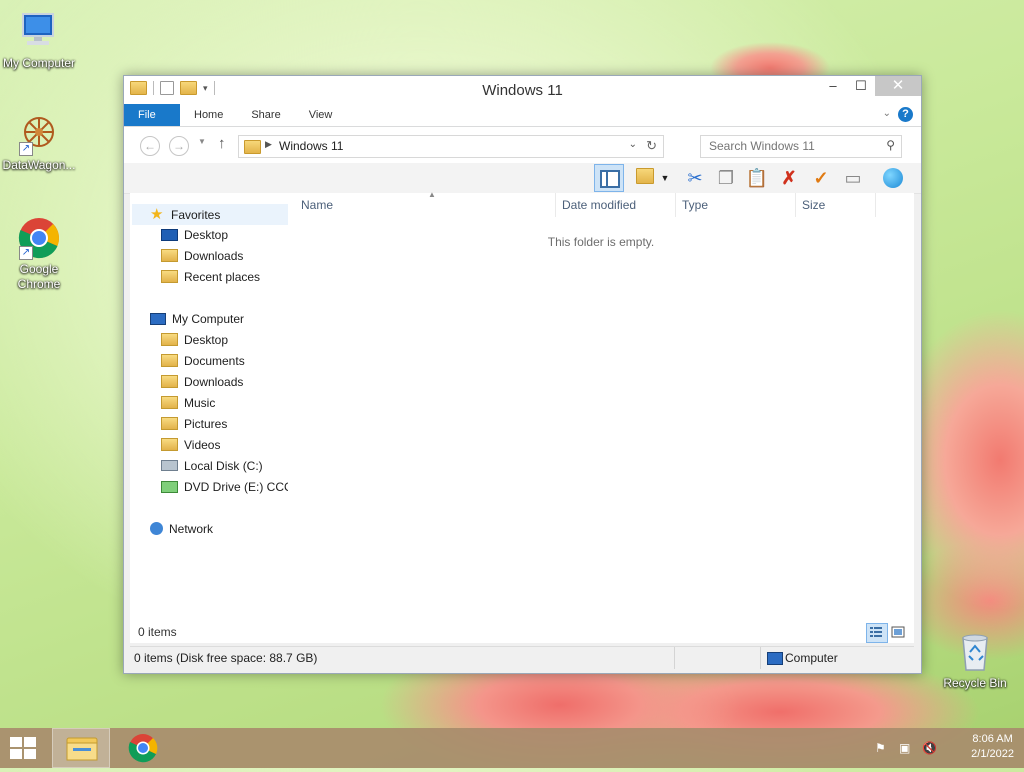 This screenshot has height=772, width=1024. I want to click on address-row: ← → ▼ ↑ ▶ Windows 11 ⌄ ↻ ⚲, so click(522, 145).